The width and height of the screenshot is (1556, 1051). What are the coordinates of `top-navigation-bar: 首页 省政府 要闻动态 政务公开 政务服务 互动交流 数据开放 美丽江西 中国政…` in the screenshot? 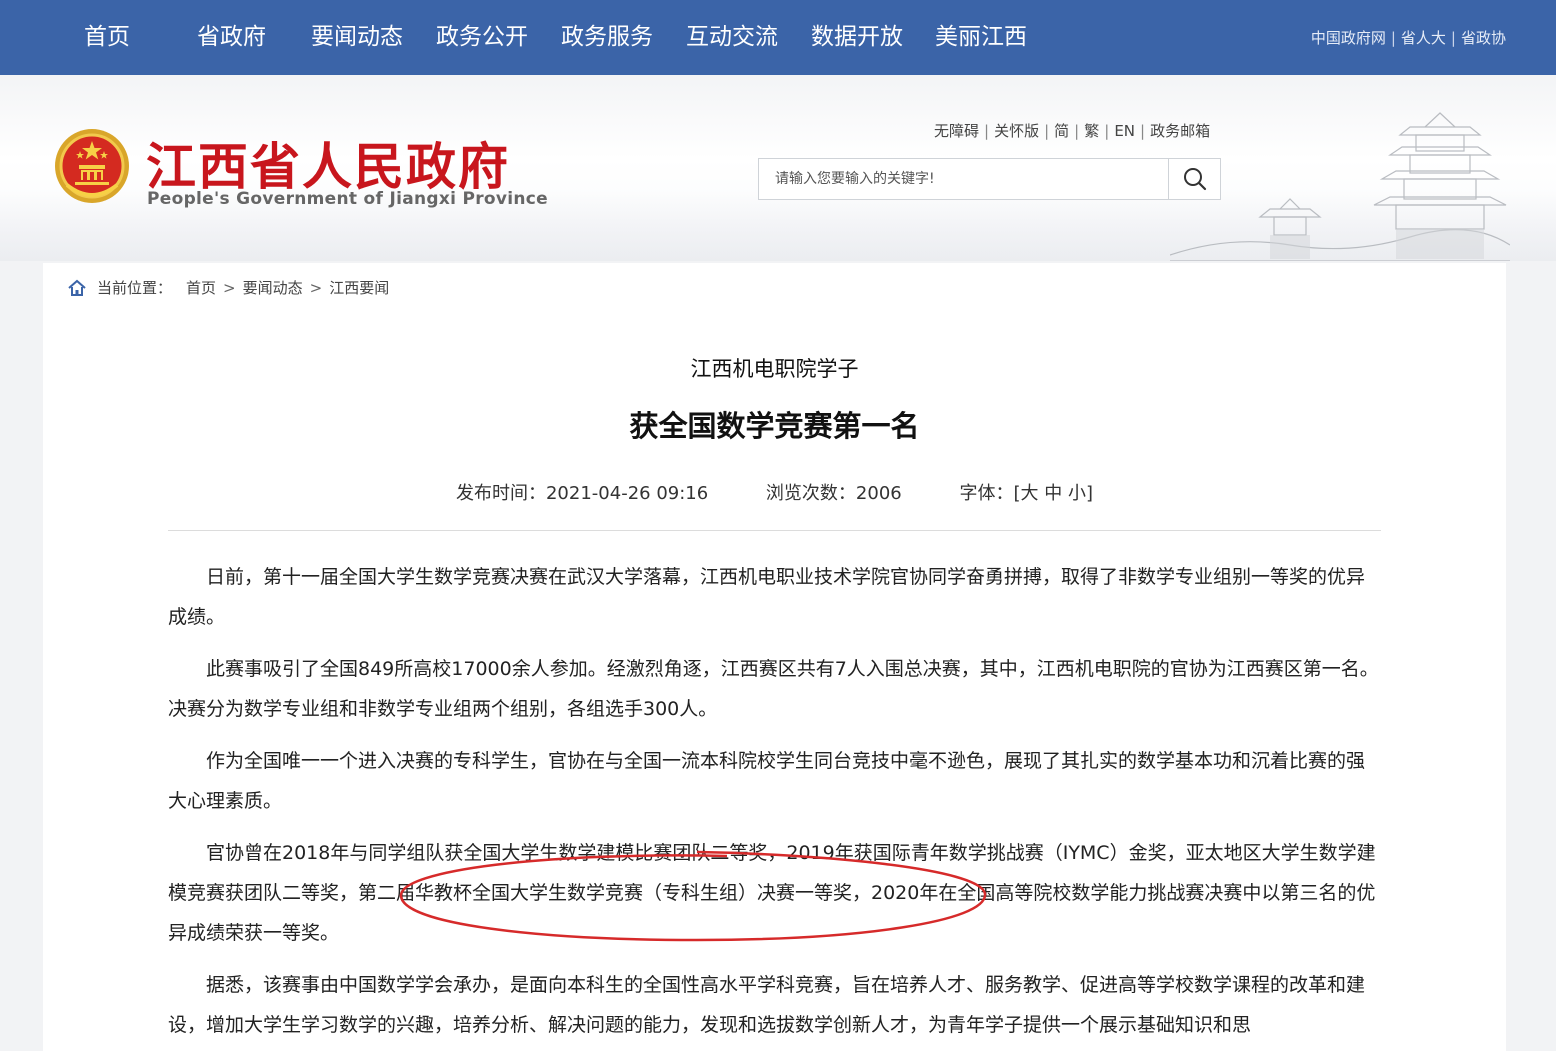 It's located at (778, 37).